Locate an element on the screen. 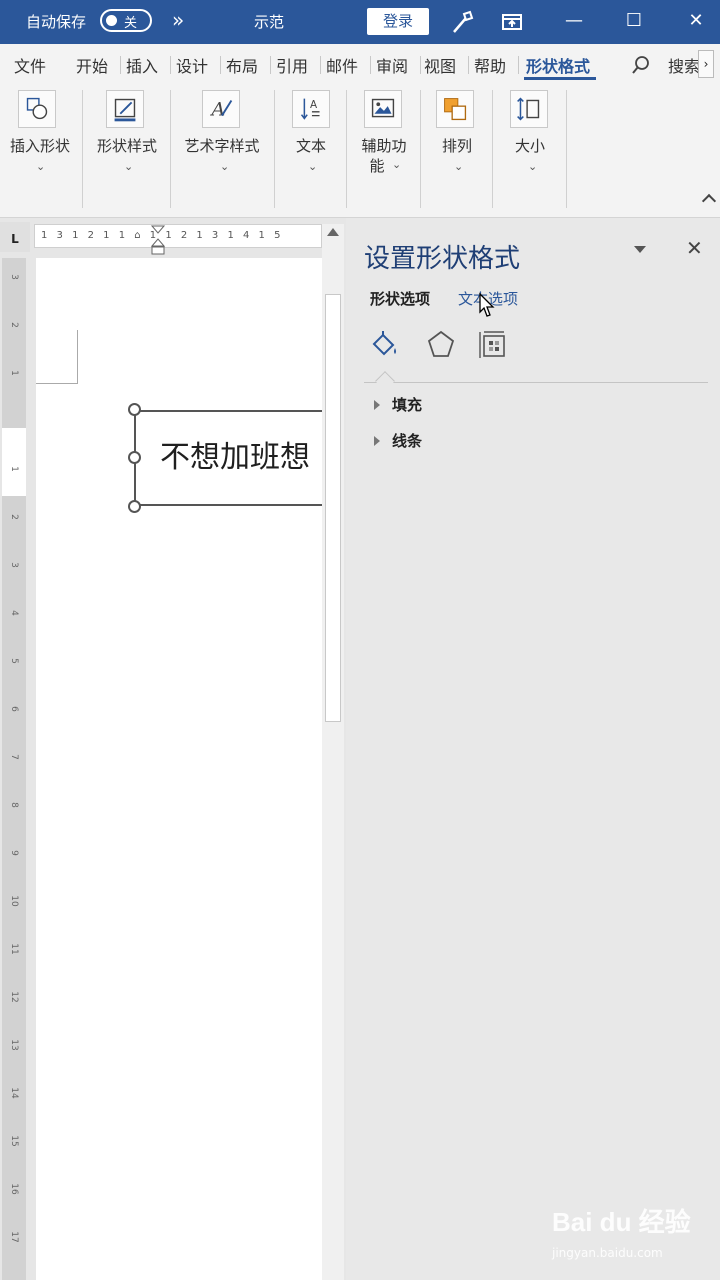  autosave-toggle: 关 is located at coordinates (126, 20).